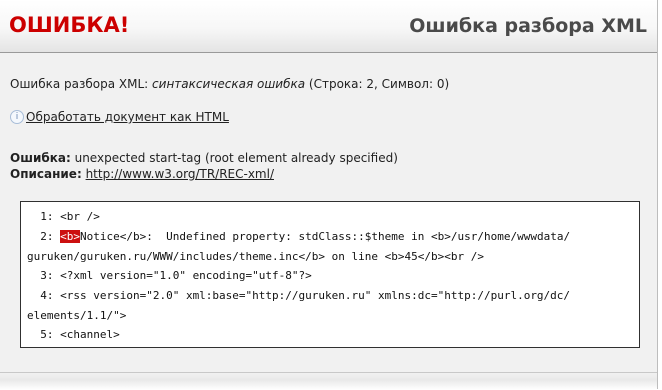 Image resolution: width=662 pixels, height=390 pixels. Describe the element at coordinates (81, 84) in the screenshot. I see `summary-prefix: Ошибка разбора XML:` at that location.